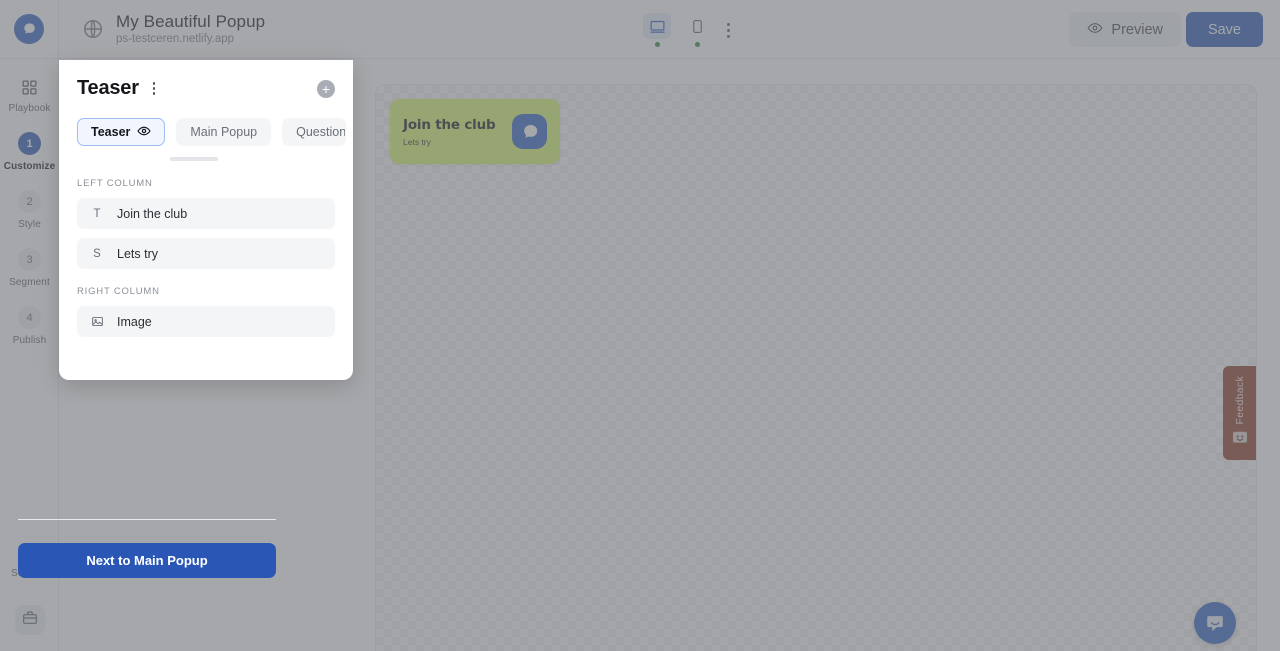 The height and width of the screenshot is (651, 1280). Describe the element at coordinates (29, 224) in the screenshot. I see `sidebar-item-style-label: Style` at that location.